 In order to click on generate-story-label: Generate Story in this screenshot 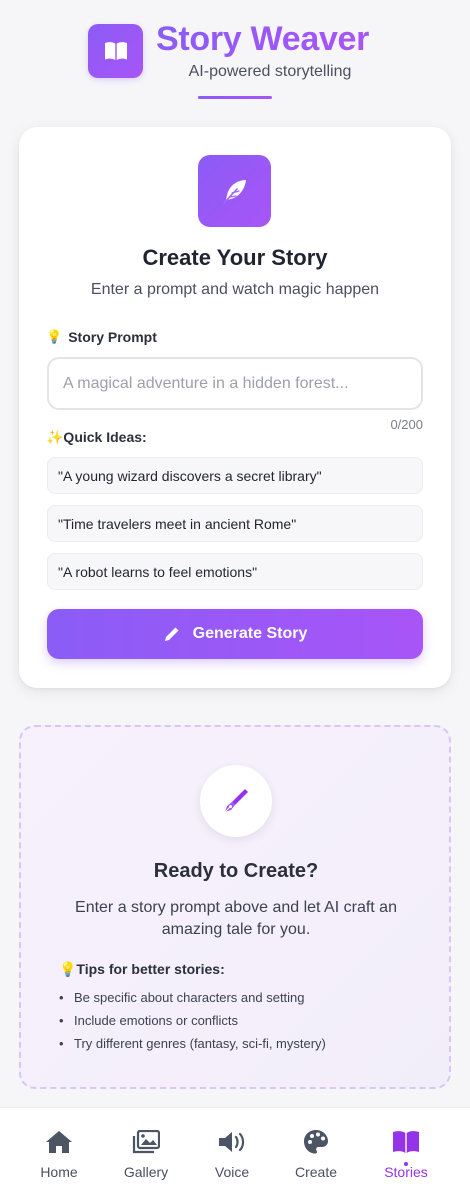, I will do `click(250, 633)`.